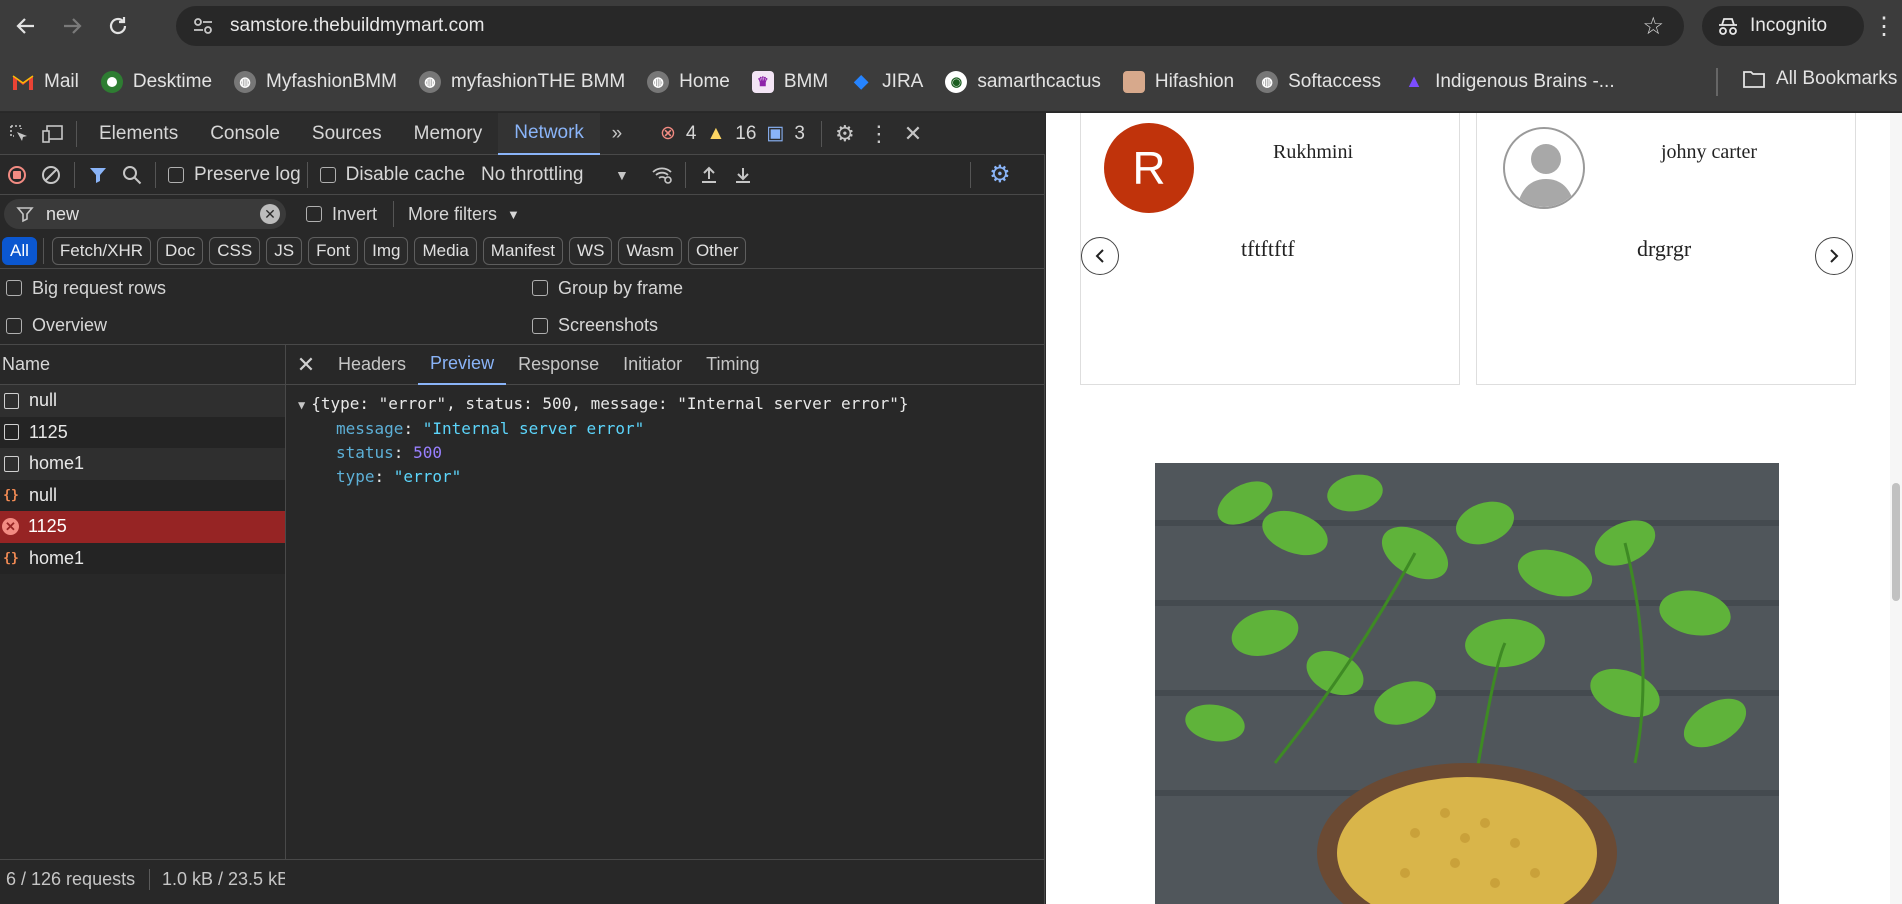 The width and height of the screenshot is (1902, 904). Describe the element at coordinates (142, 365) in the screenshot. I see `name-column-header: Name` at that location.